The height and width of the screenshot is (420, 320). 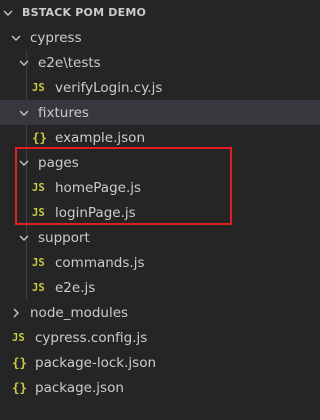 What do you see at coordinates (63, 112) in the screenshot?
I see `tree-item-label: fixtures` at bounding box center [63, 112].